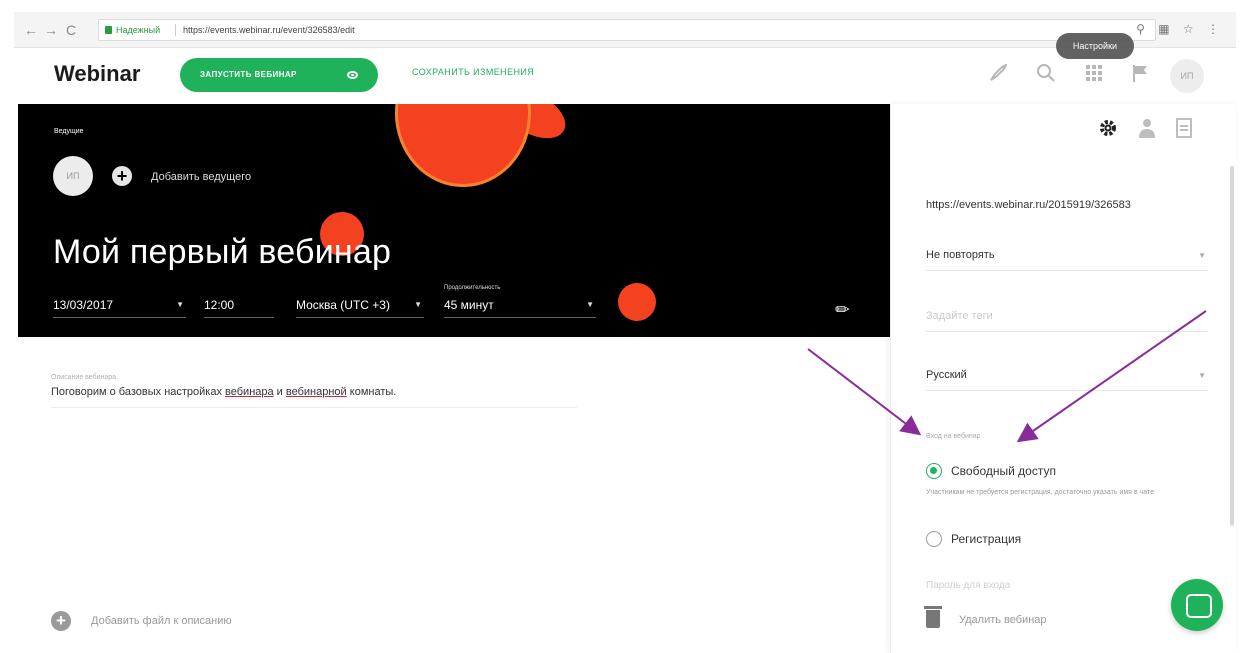 The width and height of the screenshot is (1246, 653). What do you see at coordinates (161, 621) in the screenshot?
I see `add-file-link: Добавить файл к описанию` at bounding box center [161, 621].